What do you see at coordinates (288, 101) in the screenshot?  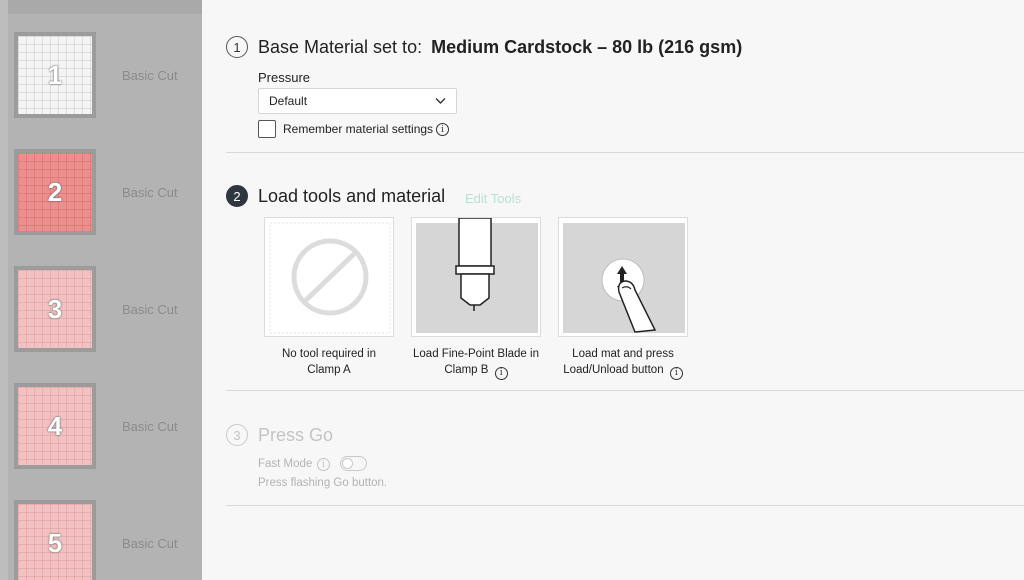 I see `pressure-select-value: Default` at bounding box center [288, 101].